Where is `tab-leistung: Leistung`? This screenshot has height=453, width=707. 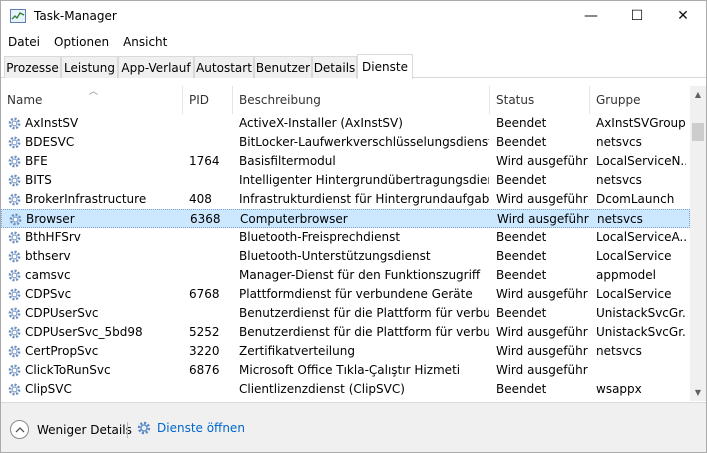
tab-leistung: Leistung is located at coordinates (89, 67).